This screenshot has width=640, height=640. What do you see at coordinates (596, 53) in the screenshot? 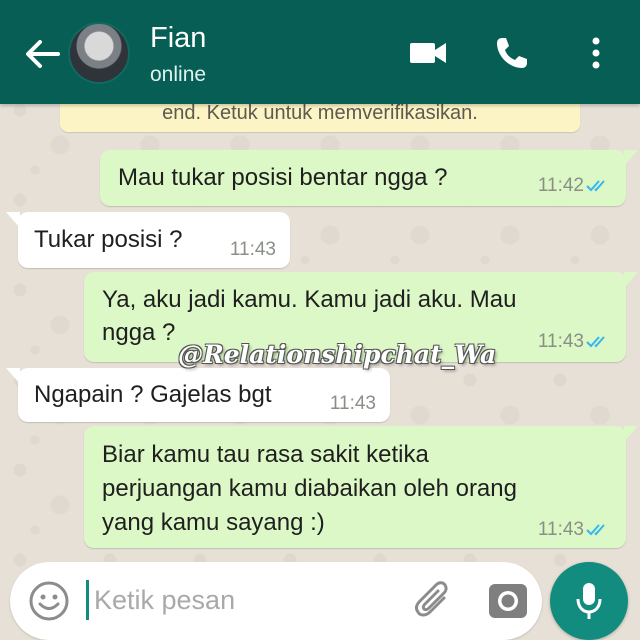
I see `more-vert-icon` at bounding box center [596, 53].